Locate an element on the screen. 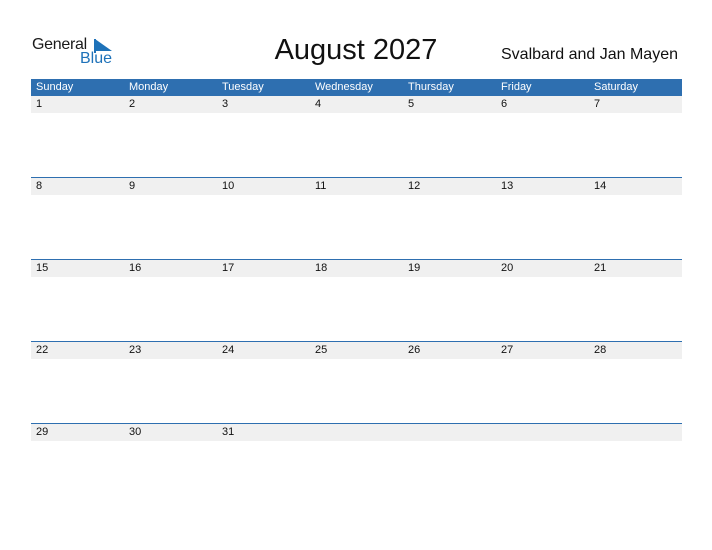 Image resolution: width=712 pixels, height=550 pixels. day-cell: 13 is located at coordinates (507, 186).